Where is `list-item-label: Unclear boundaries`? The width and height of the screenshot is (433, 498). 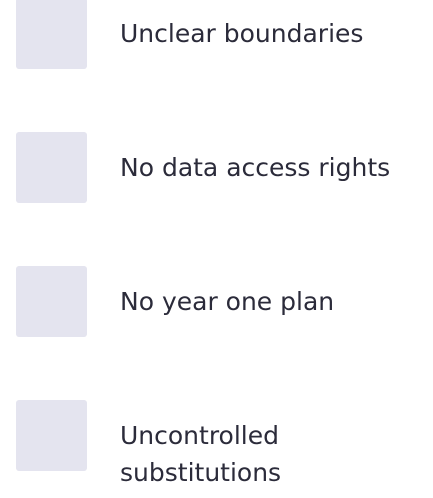
list-item-label: Unclear boundaries is located at coordinates (242, 33).